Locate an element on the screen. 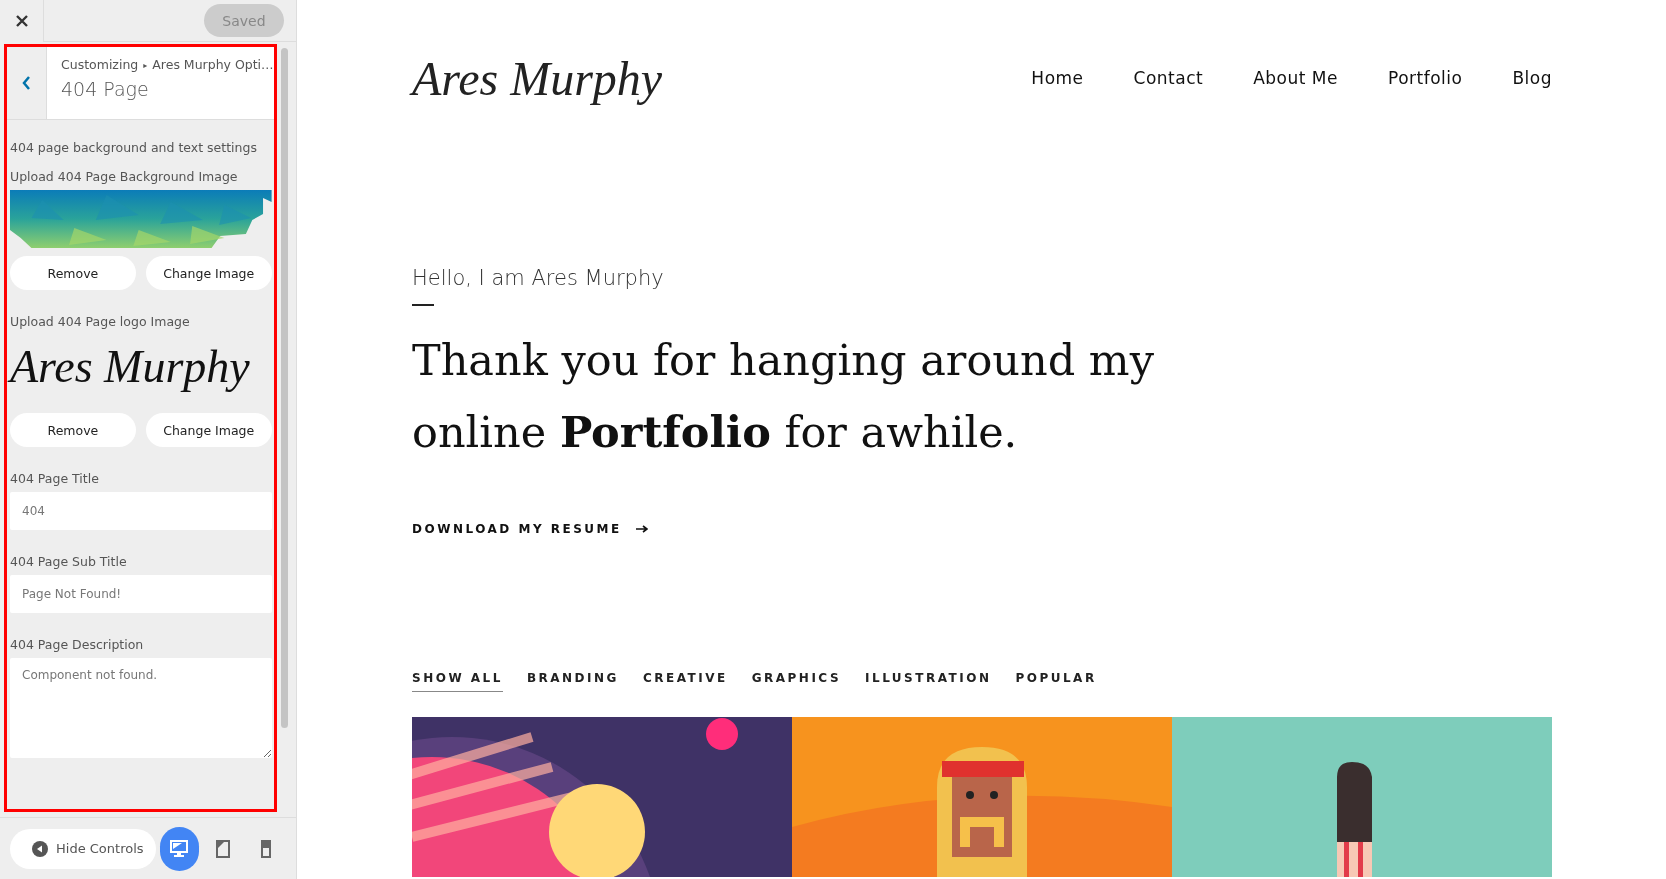 This screenshot has height=879, width=1666. control-label: 404 Page Title is located at coordinates (55, 478).